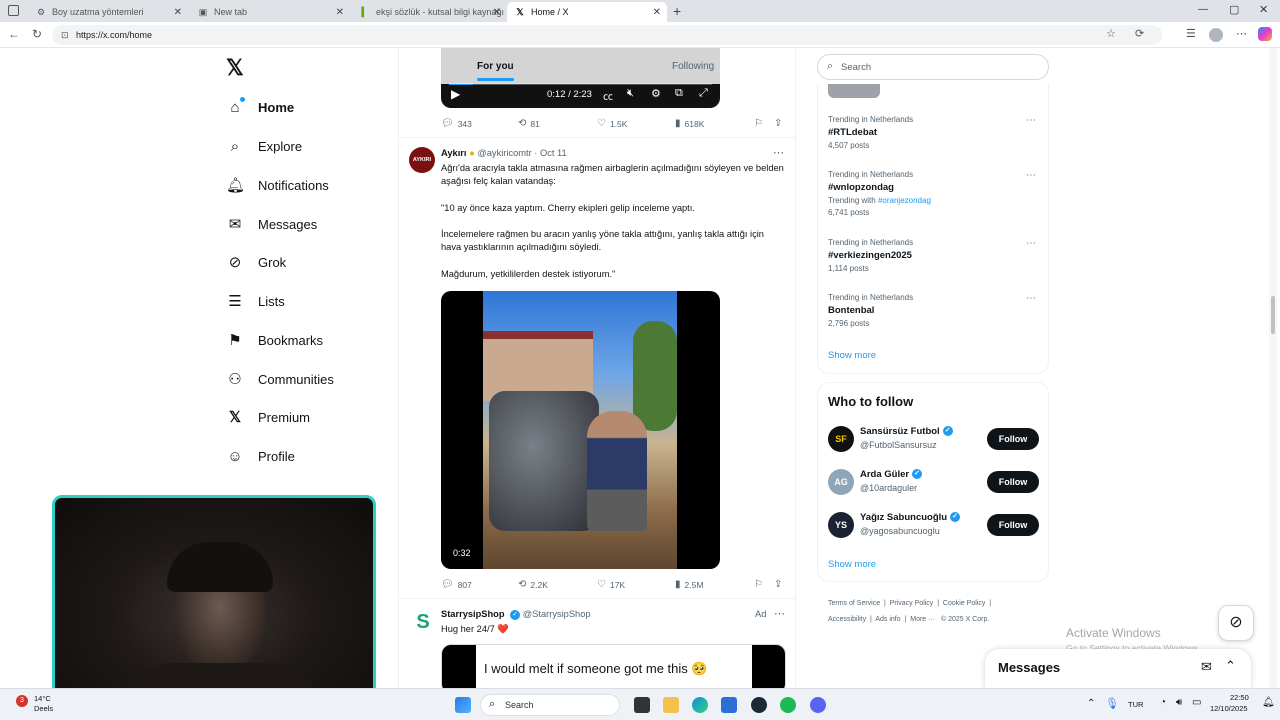 This screenshot has width=1280, height=720. I want to click on show-more-follow-link: Show more, so click(852, 564).